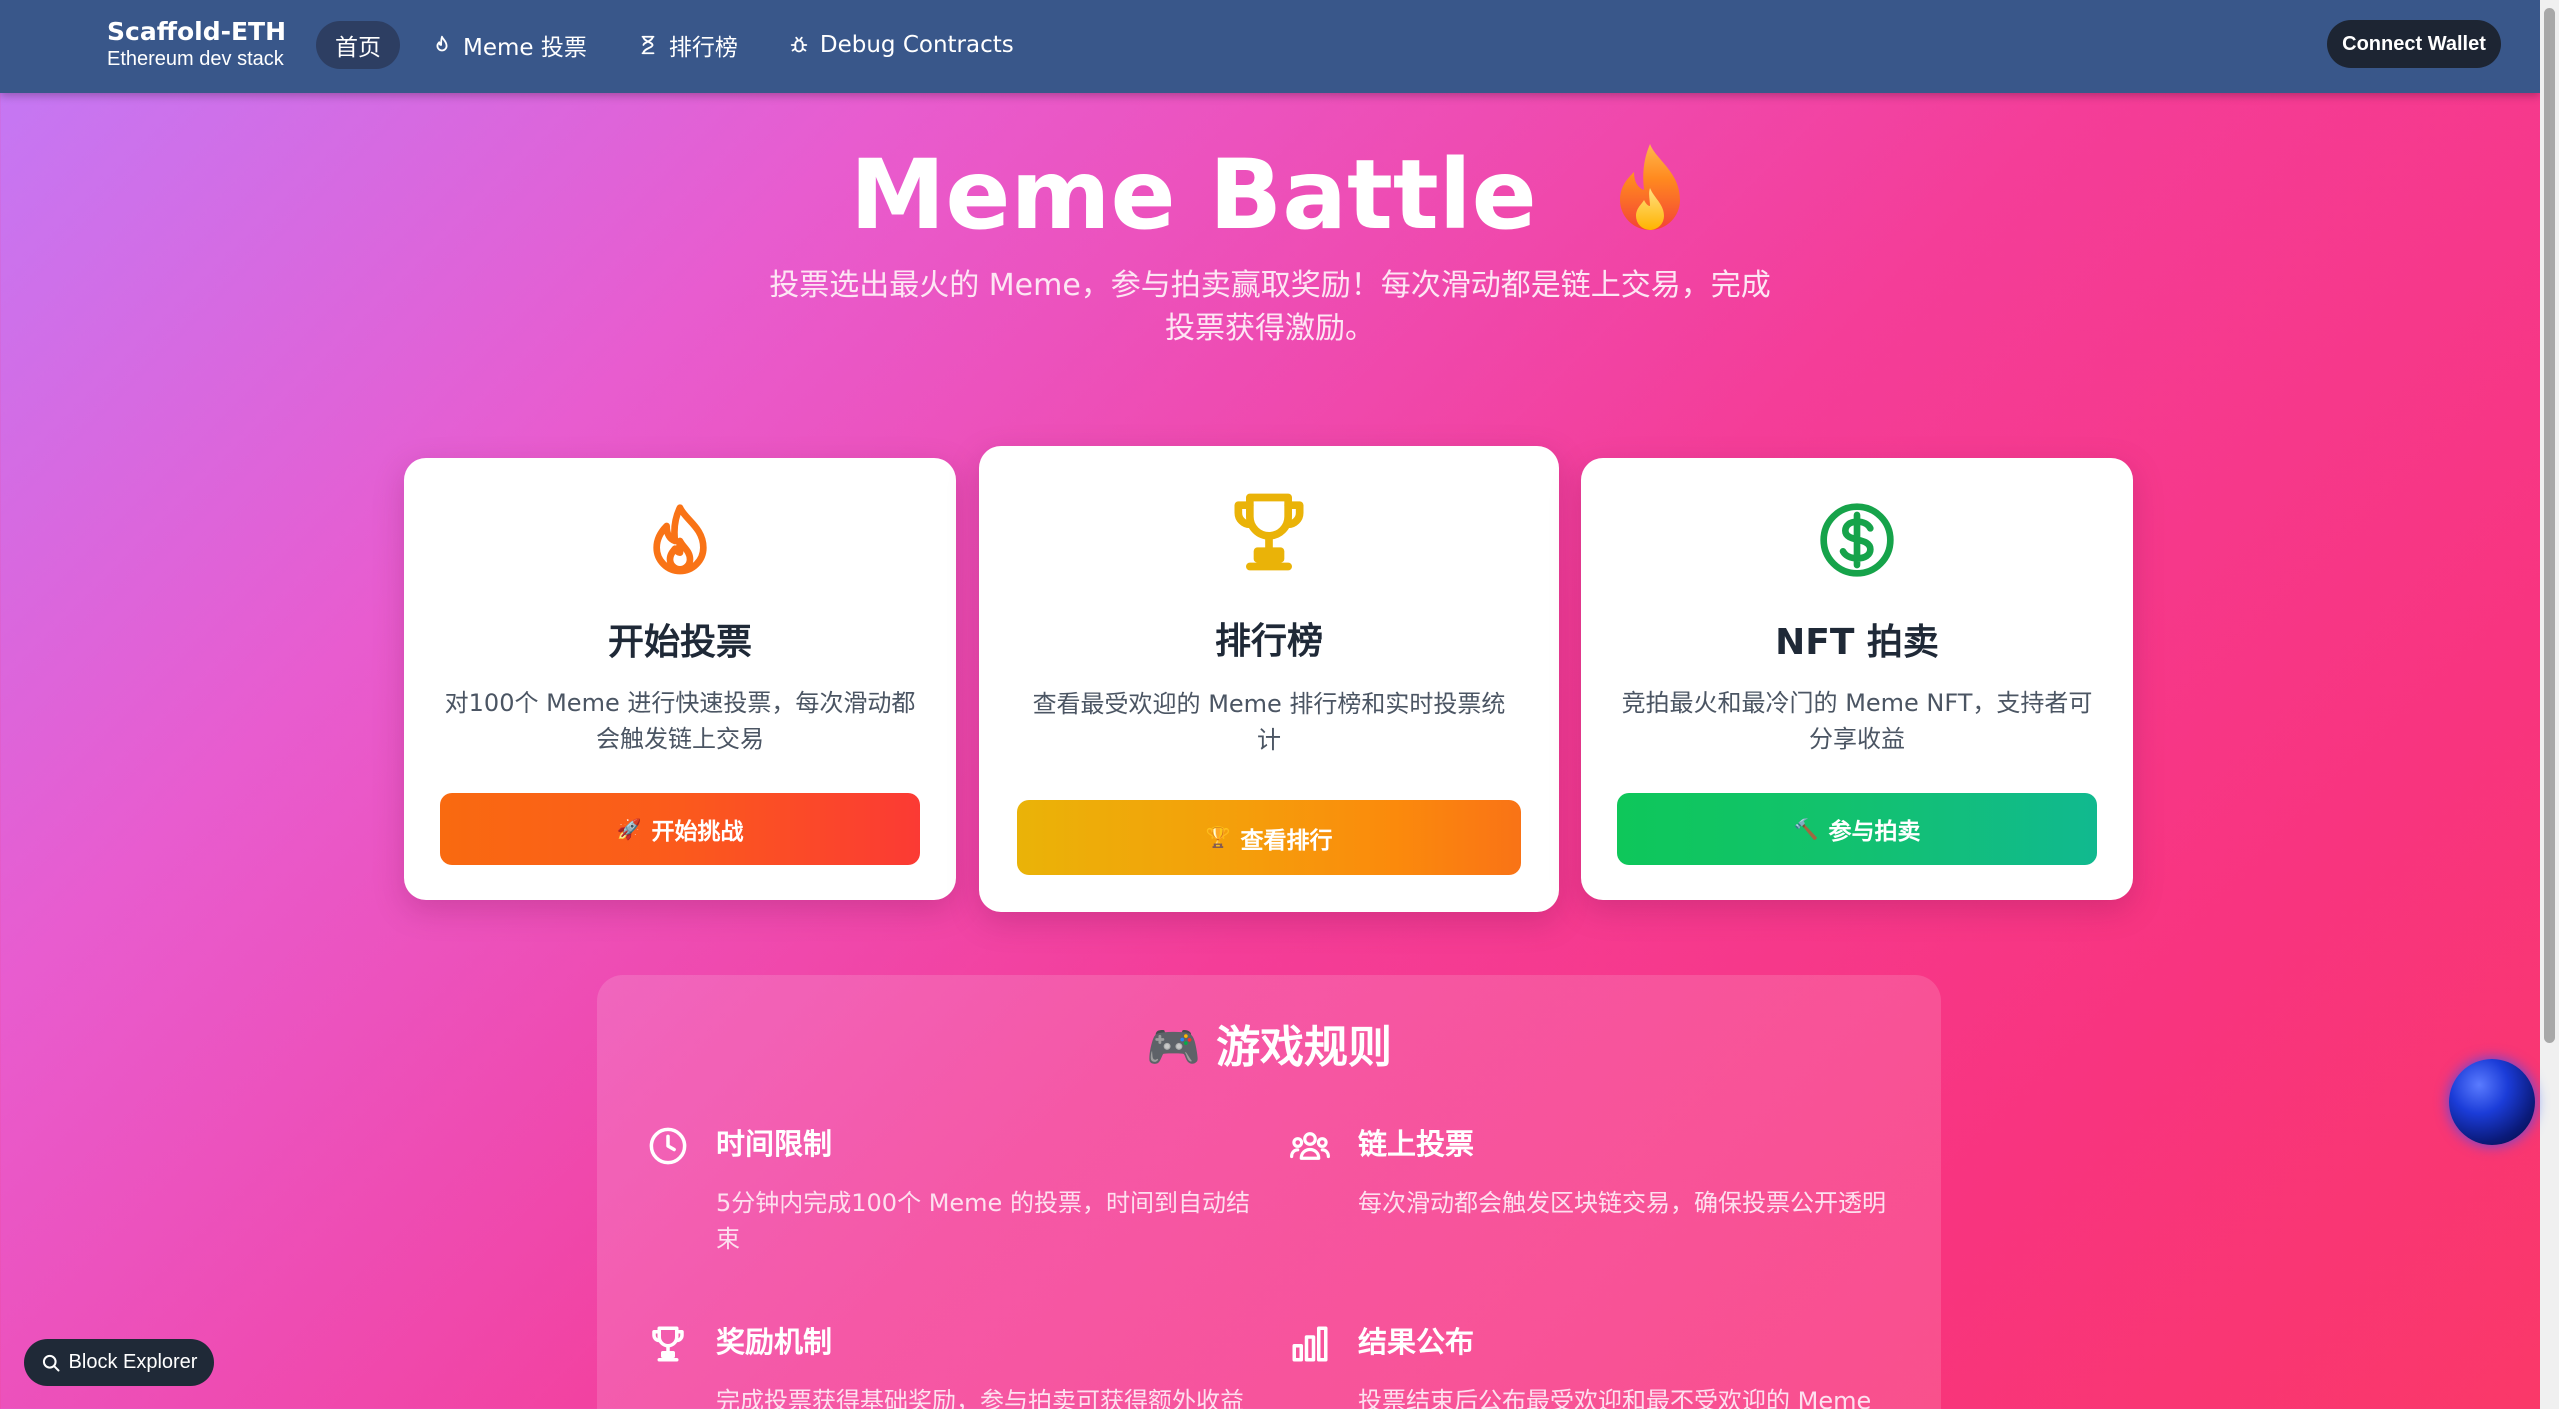 The height and width of the screenshot is (1409, 2559). I want to click on brand-title: Scaffold-ETH, so click(197, 31).